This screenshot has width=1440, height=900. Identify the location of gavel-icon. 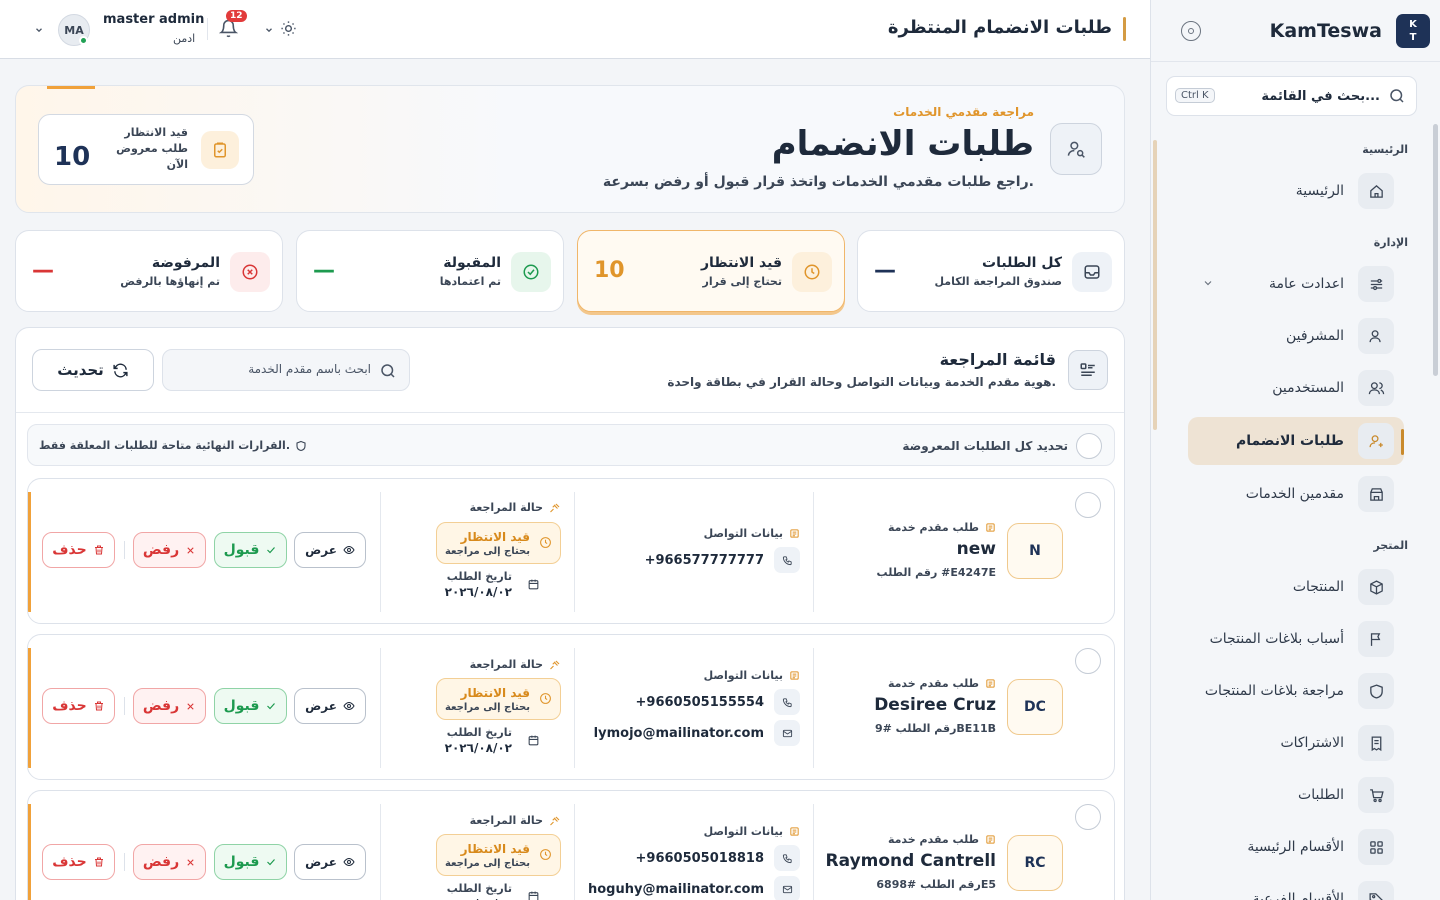
(555, 508).